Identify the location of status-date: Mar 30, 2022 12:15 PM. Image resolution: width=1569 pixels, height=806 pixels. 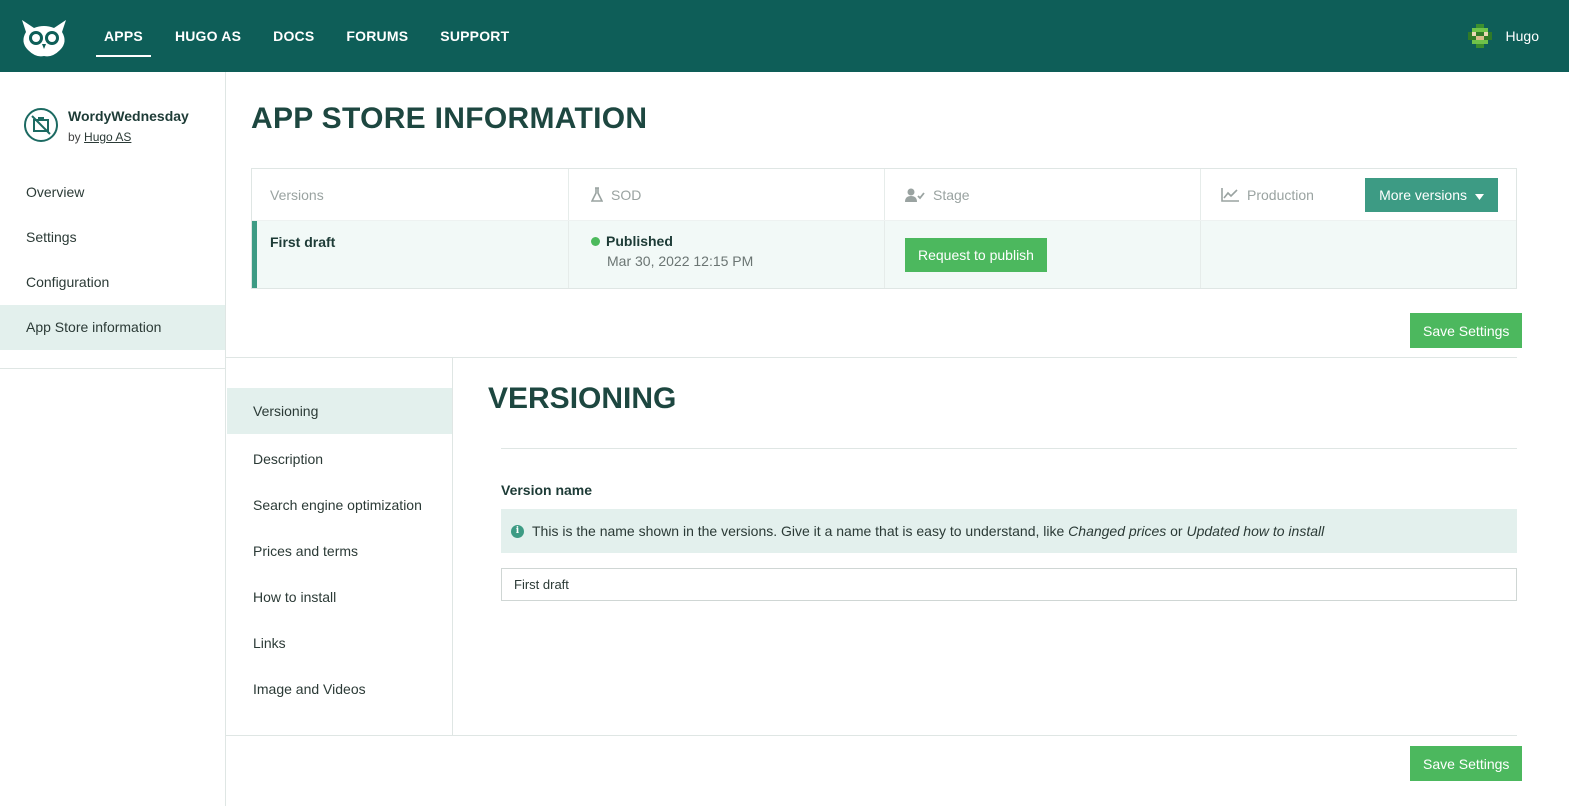
(680, 261).